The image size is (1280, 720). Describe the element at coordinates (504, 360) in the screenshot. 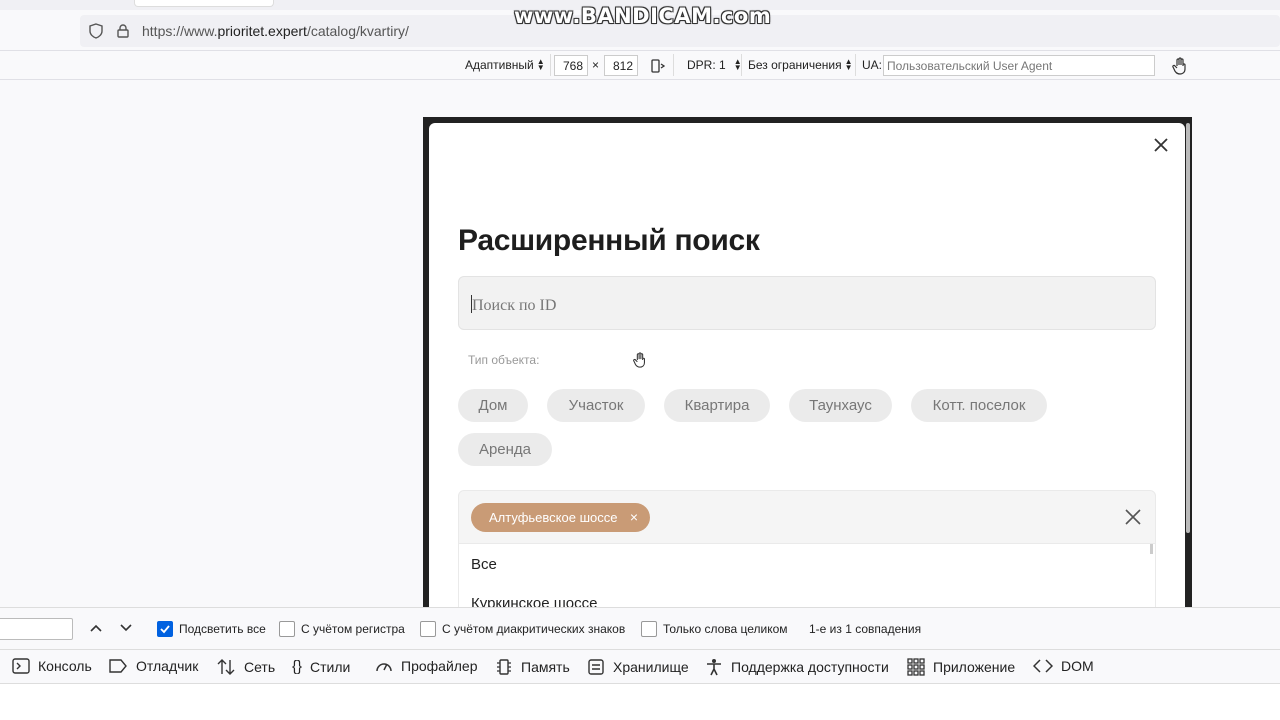

I see `object-type-label: Тип объекта:` at that location.